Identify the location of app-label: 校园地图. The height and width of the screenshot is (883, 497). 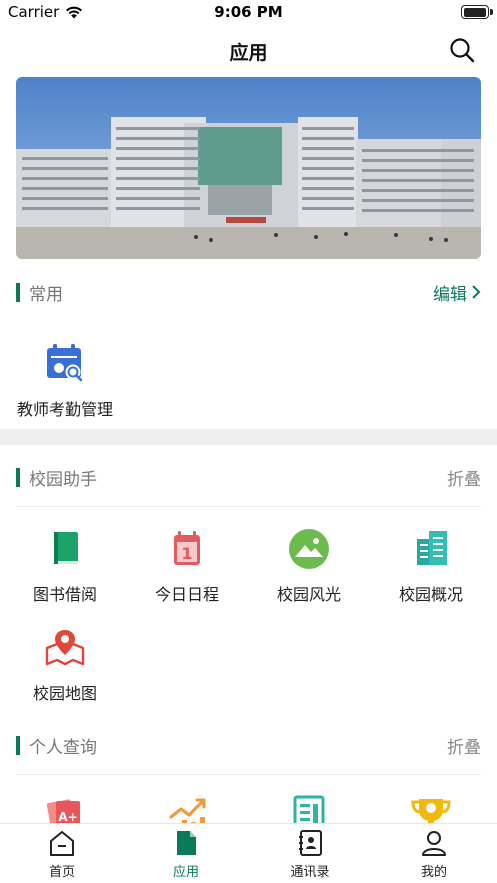
(64, 693).